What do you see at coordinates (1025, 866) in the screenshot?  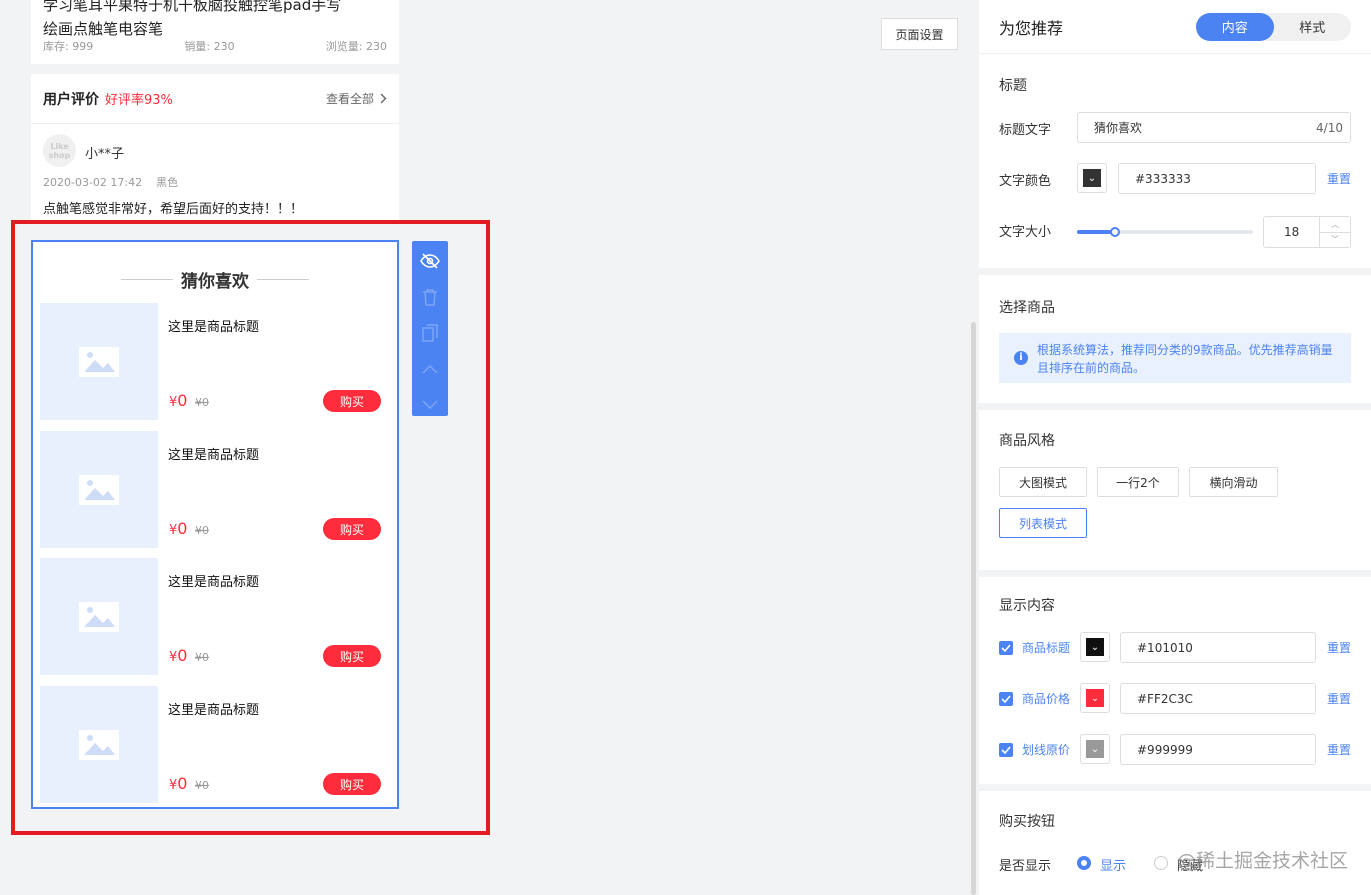 I see `show-label: 是否显示` at bounding box center [1025, 866].